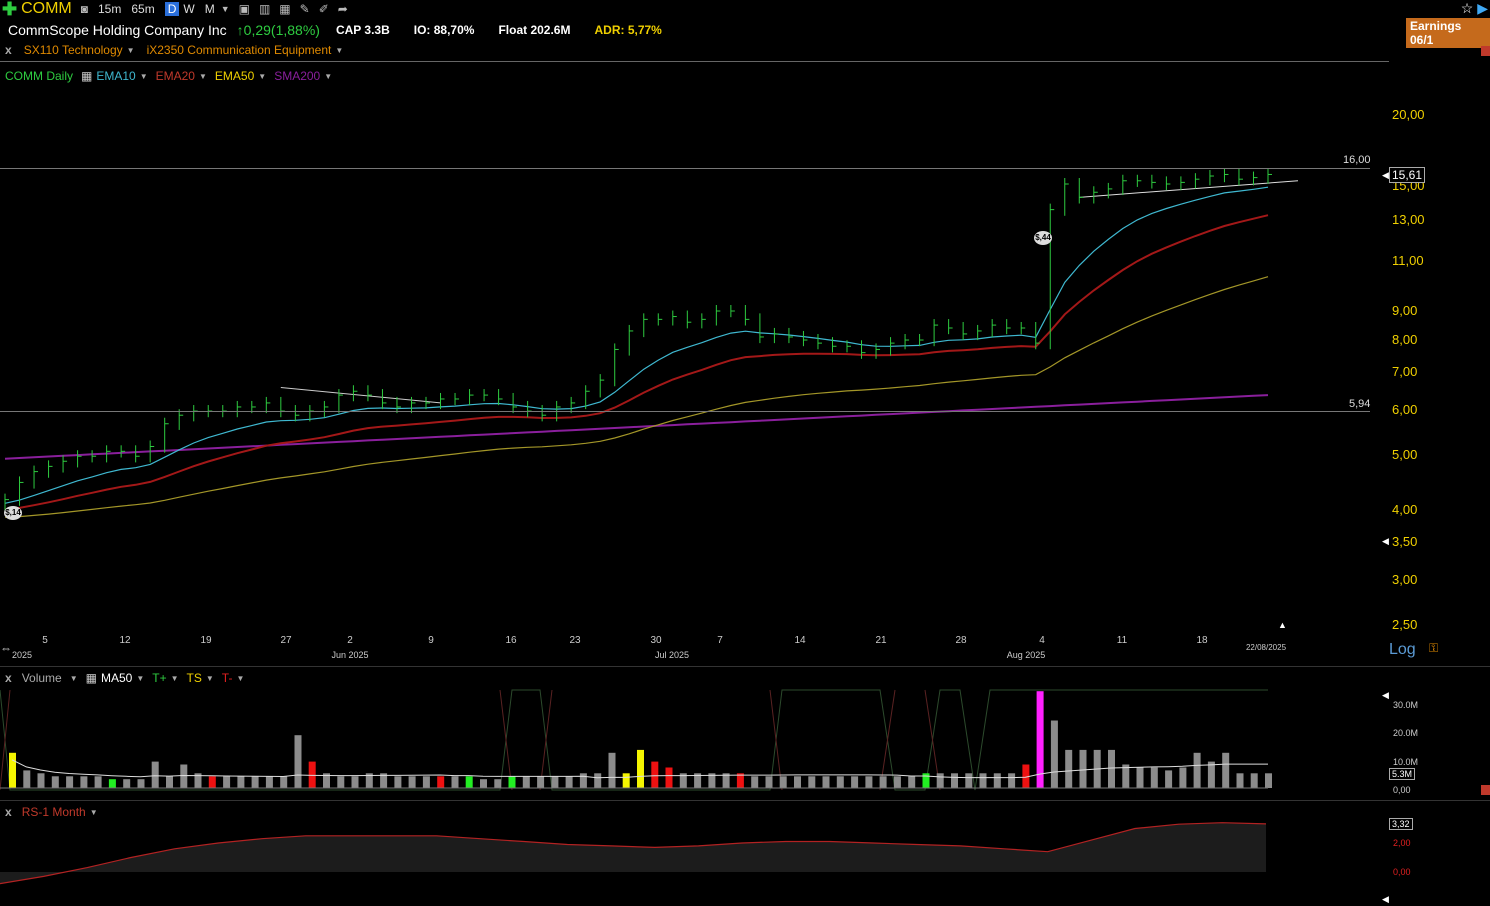 The height and width of the screenshot is (906, 1490). I want to click on favorite-star-icon: ☆, so click(1467, 8).